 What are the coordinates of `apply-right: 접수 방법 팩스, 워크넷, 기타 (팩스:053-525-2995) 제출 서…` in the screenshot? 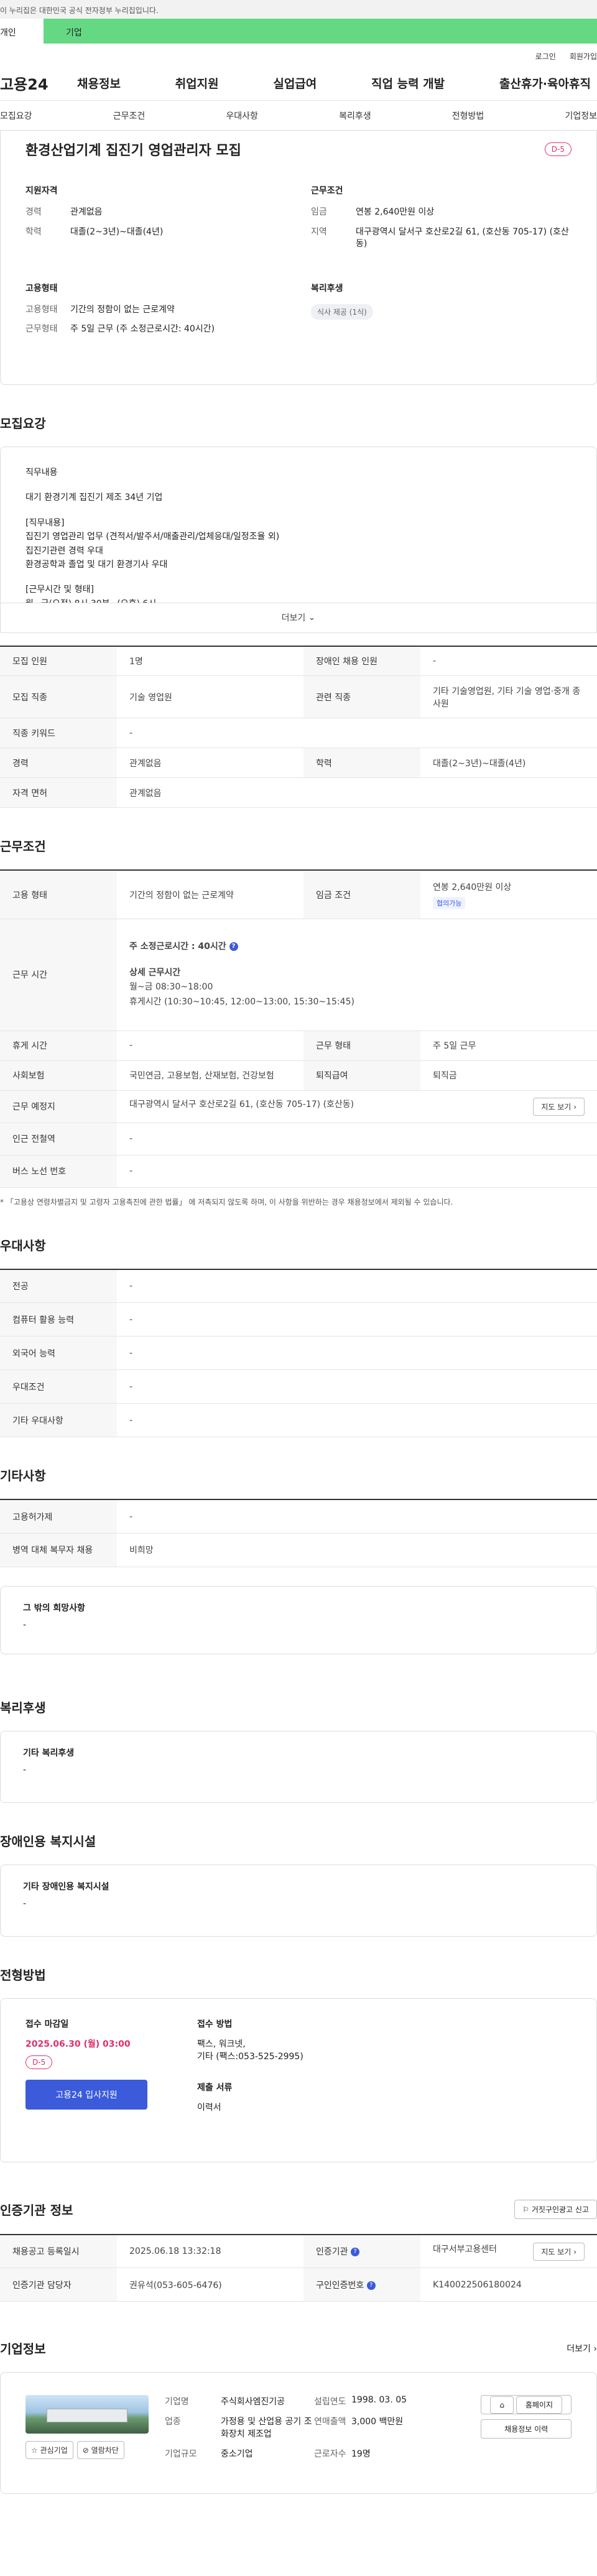 It's located at (250, 2081).